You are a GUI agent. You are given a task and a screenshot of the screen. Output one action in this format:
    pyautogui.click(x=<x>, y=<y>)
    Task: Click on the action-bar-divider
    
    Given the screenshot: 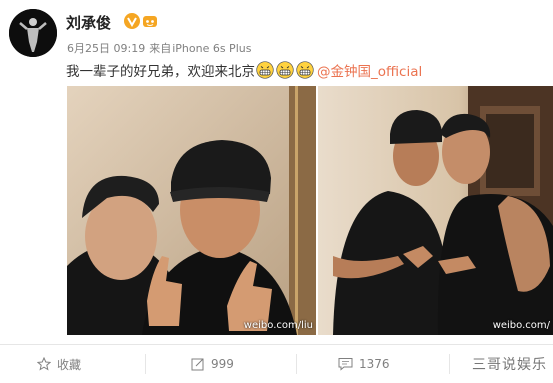 What is the action you would take?
    pyautogui.click(x=276, y=344)
    